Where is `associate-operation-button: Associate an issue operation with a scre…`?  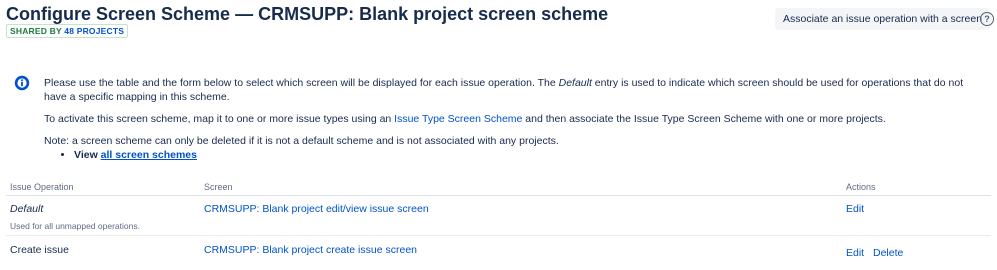 associate-operation-button: Associate an issue operation with a scre… is located at coordinates (883, 19).